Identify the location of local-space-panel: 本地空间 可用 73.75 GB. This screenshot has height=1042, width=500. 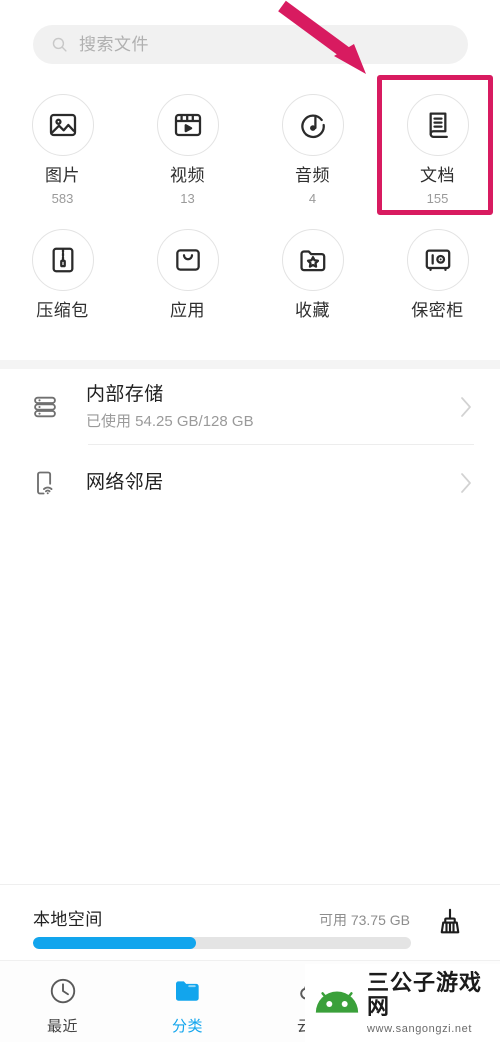
(250, 922).